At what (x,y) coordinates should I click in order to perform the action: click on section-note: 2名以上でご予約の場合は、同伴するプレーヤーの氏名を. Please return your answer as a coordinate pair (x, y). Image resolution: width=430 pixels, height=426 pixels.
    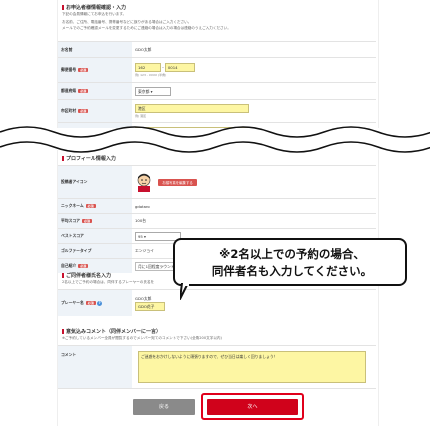
    Looking at the image, I should click on (108, 282).